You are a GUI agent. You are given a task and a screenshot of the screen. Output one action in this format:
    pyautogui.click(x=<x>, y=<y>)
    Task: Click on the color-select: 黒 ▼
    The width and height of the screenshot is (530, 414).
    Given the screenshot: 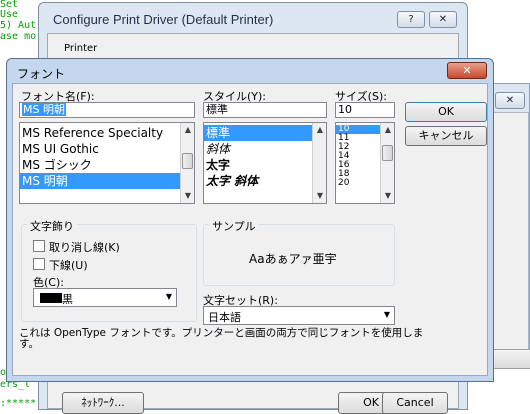 What is the action you would take?
    pyautogui.click(x=105, y=297)
    